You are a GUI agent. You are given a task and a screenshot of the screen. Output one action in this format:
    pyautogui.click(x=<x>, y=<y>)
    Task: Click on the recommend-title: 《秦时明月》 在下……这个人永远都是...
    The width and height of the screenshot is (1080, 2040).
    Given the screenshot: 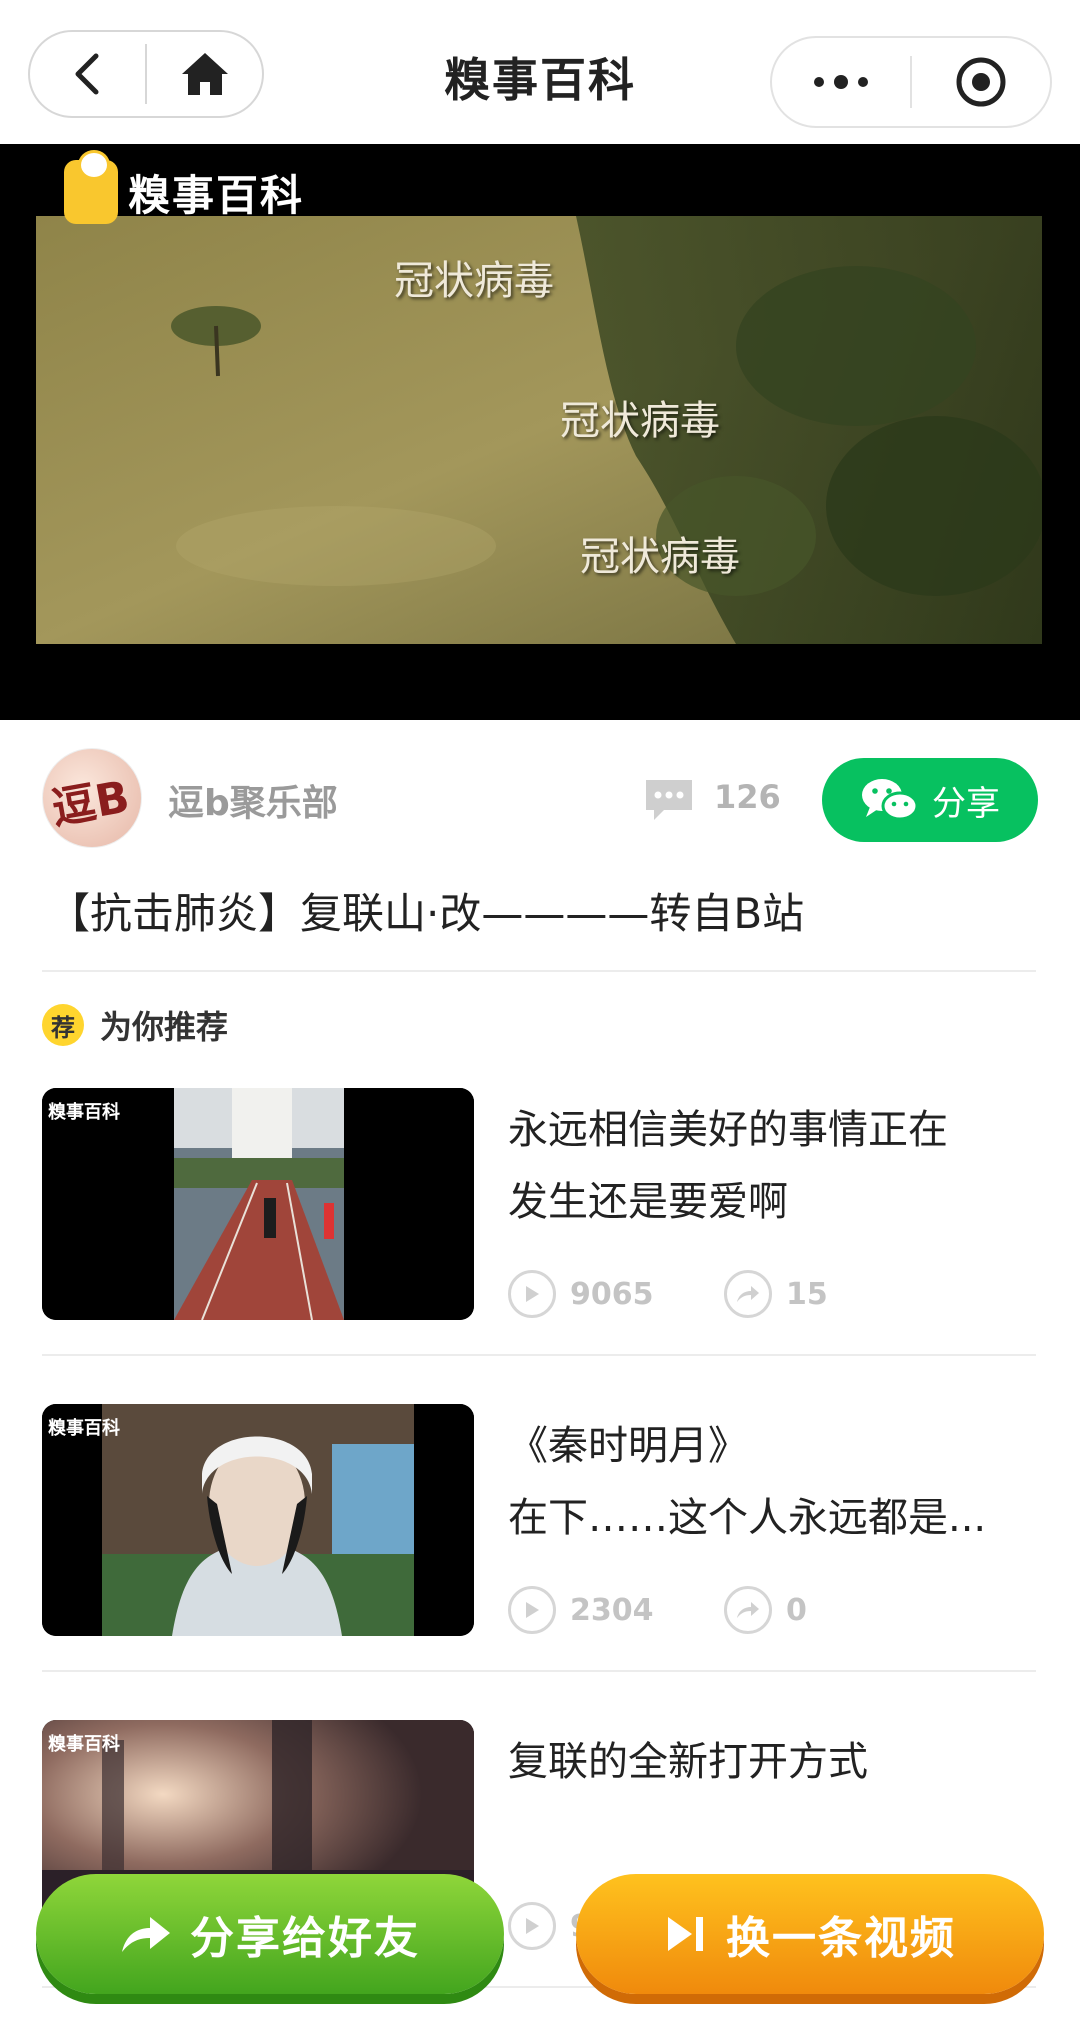 What is the action you would take?
    pyautogui.click(x=768, y=1482)
    